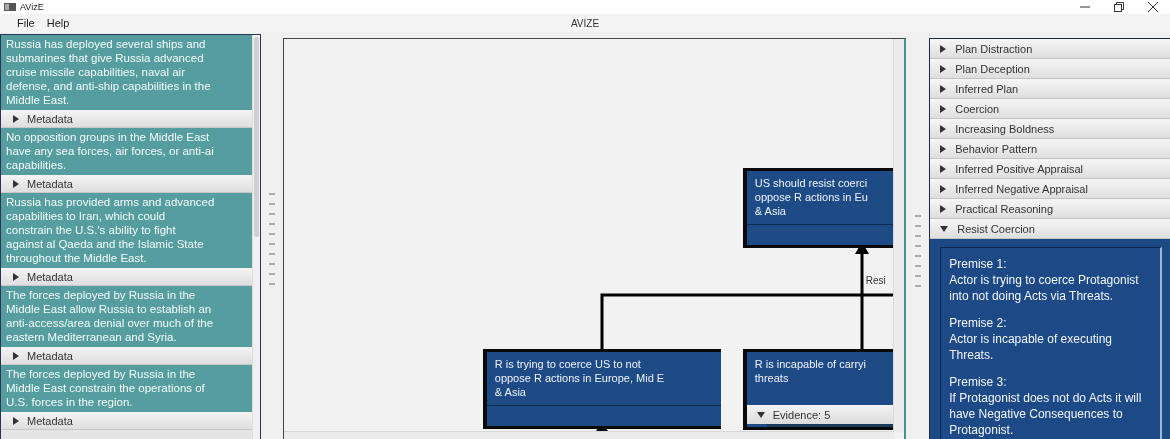  Describe the element at coordinates (58, 23) in the screenshot. I see `menu-item: Help` at that location.